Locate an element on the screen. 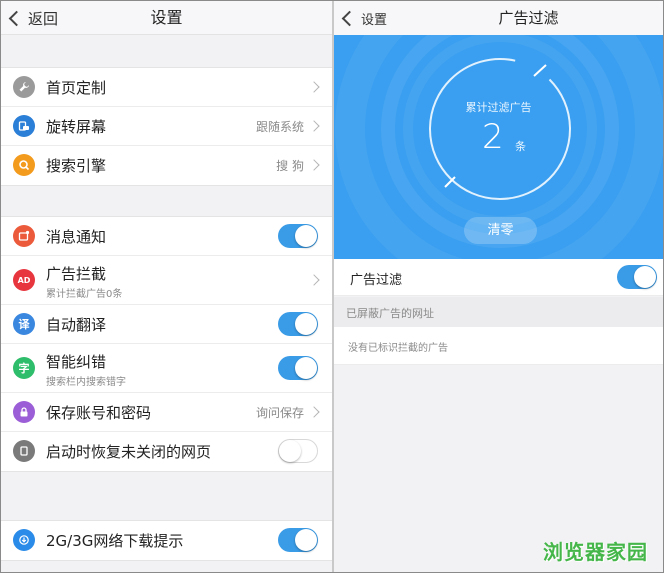  section-header: 已屏蔽广告的网址 is located at coordinates (498, 312).